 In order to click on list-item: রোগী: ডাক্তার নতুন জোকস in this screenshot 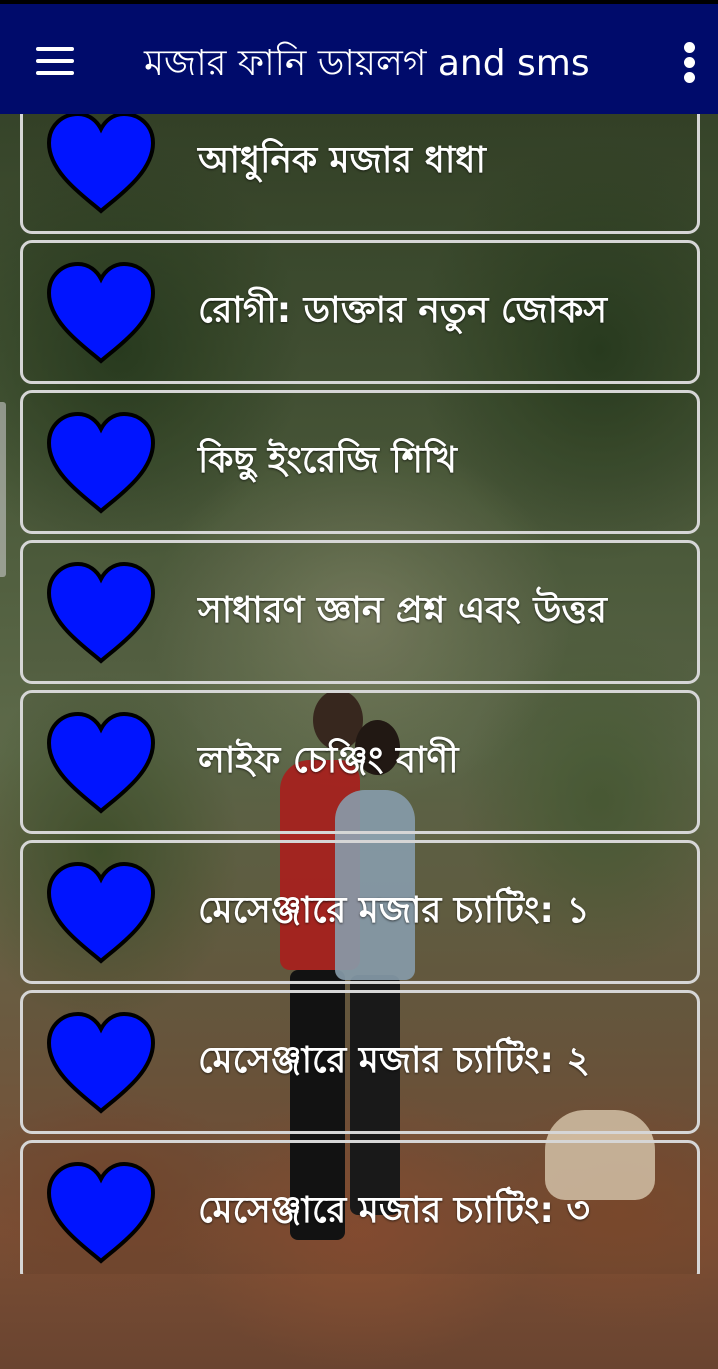, I will do `click(360, 312)`.